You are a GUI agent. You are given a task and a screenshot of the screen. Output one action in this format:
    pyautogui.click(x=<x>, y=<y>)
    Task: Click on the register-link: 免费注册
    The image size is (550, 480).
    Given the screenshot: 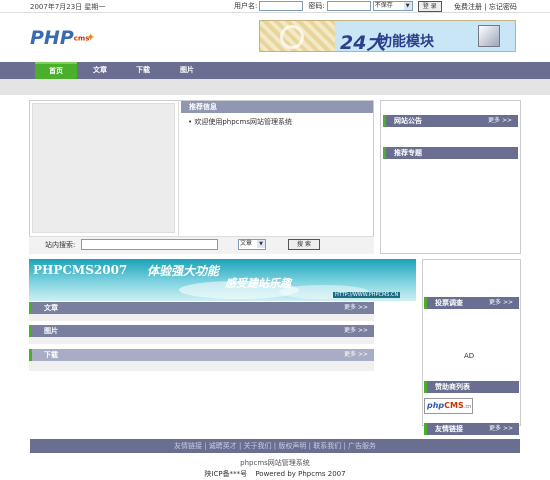 What is the action you would take?
    pyautogui.click(x=468, y=7)
    